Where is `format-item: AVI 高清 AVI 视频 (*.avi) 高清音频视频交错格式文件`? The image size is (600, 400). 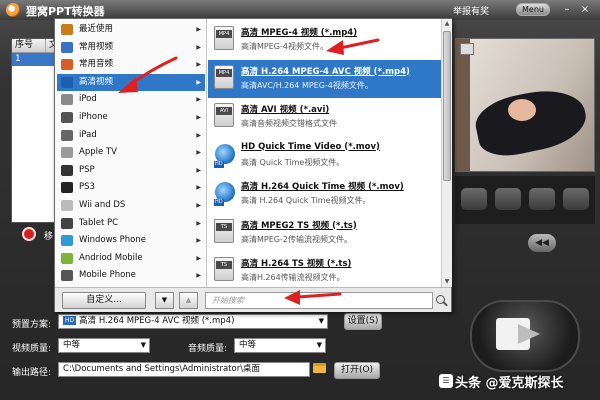 format-item: AVI 高清 AVI 视频 (*.avi) 高清音频视频交错格式文件 is located at coordinates (324, 117).